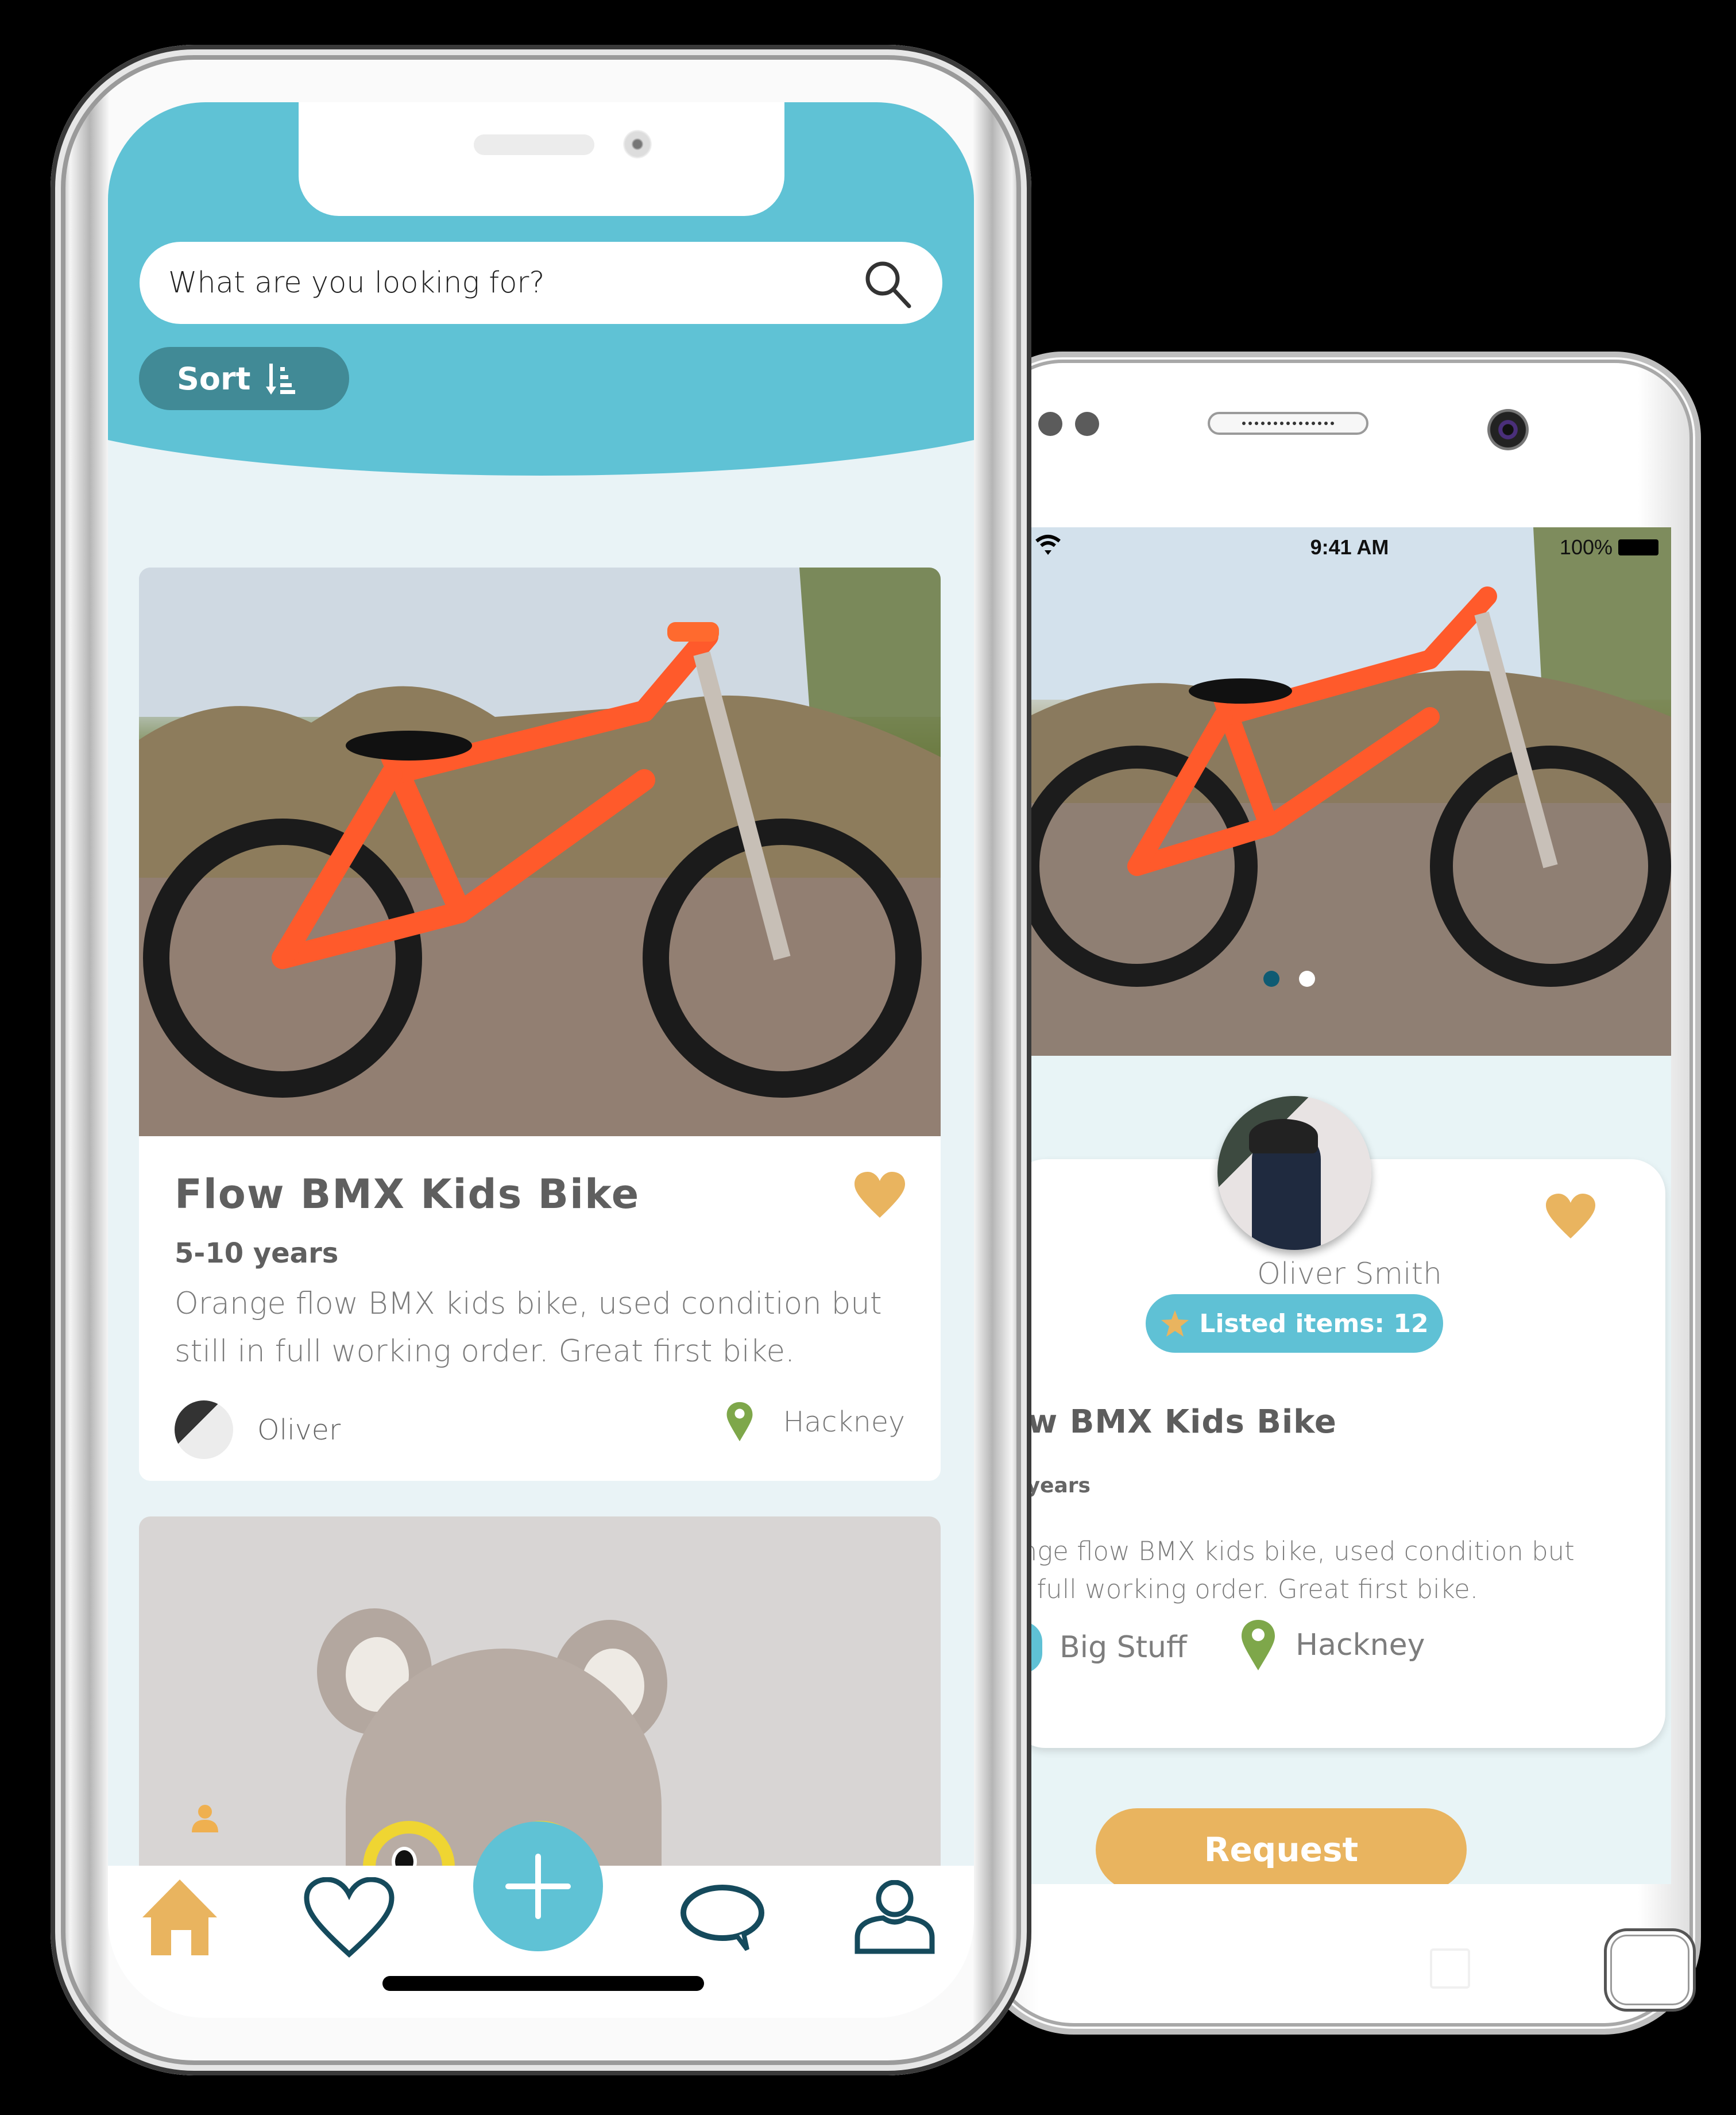  What do you see at coordinates (1288, 423) in the screenshot?
I see `earpiece-speaker` at bounding box center [1288, 423].